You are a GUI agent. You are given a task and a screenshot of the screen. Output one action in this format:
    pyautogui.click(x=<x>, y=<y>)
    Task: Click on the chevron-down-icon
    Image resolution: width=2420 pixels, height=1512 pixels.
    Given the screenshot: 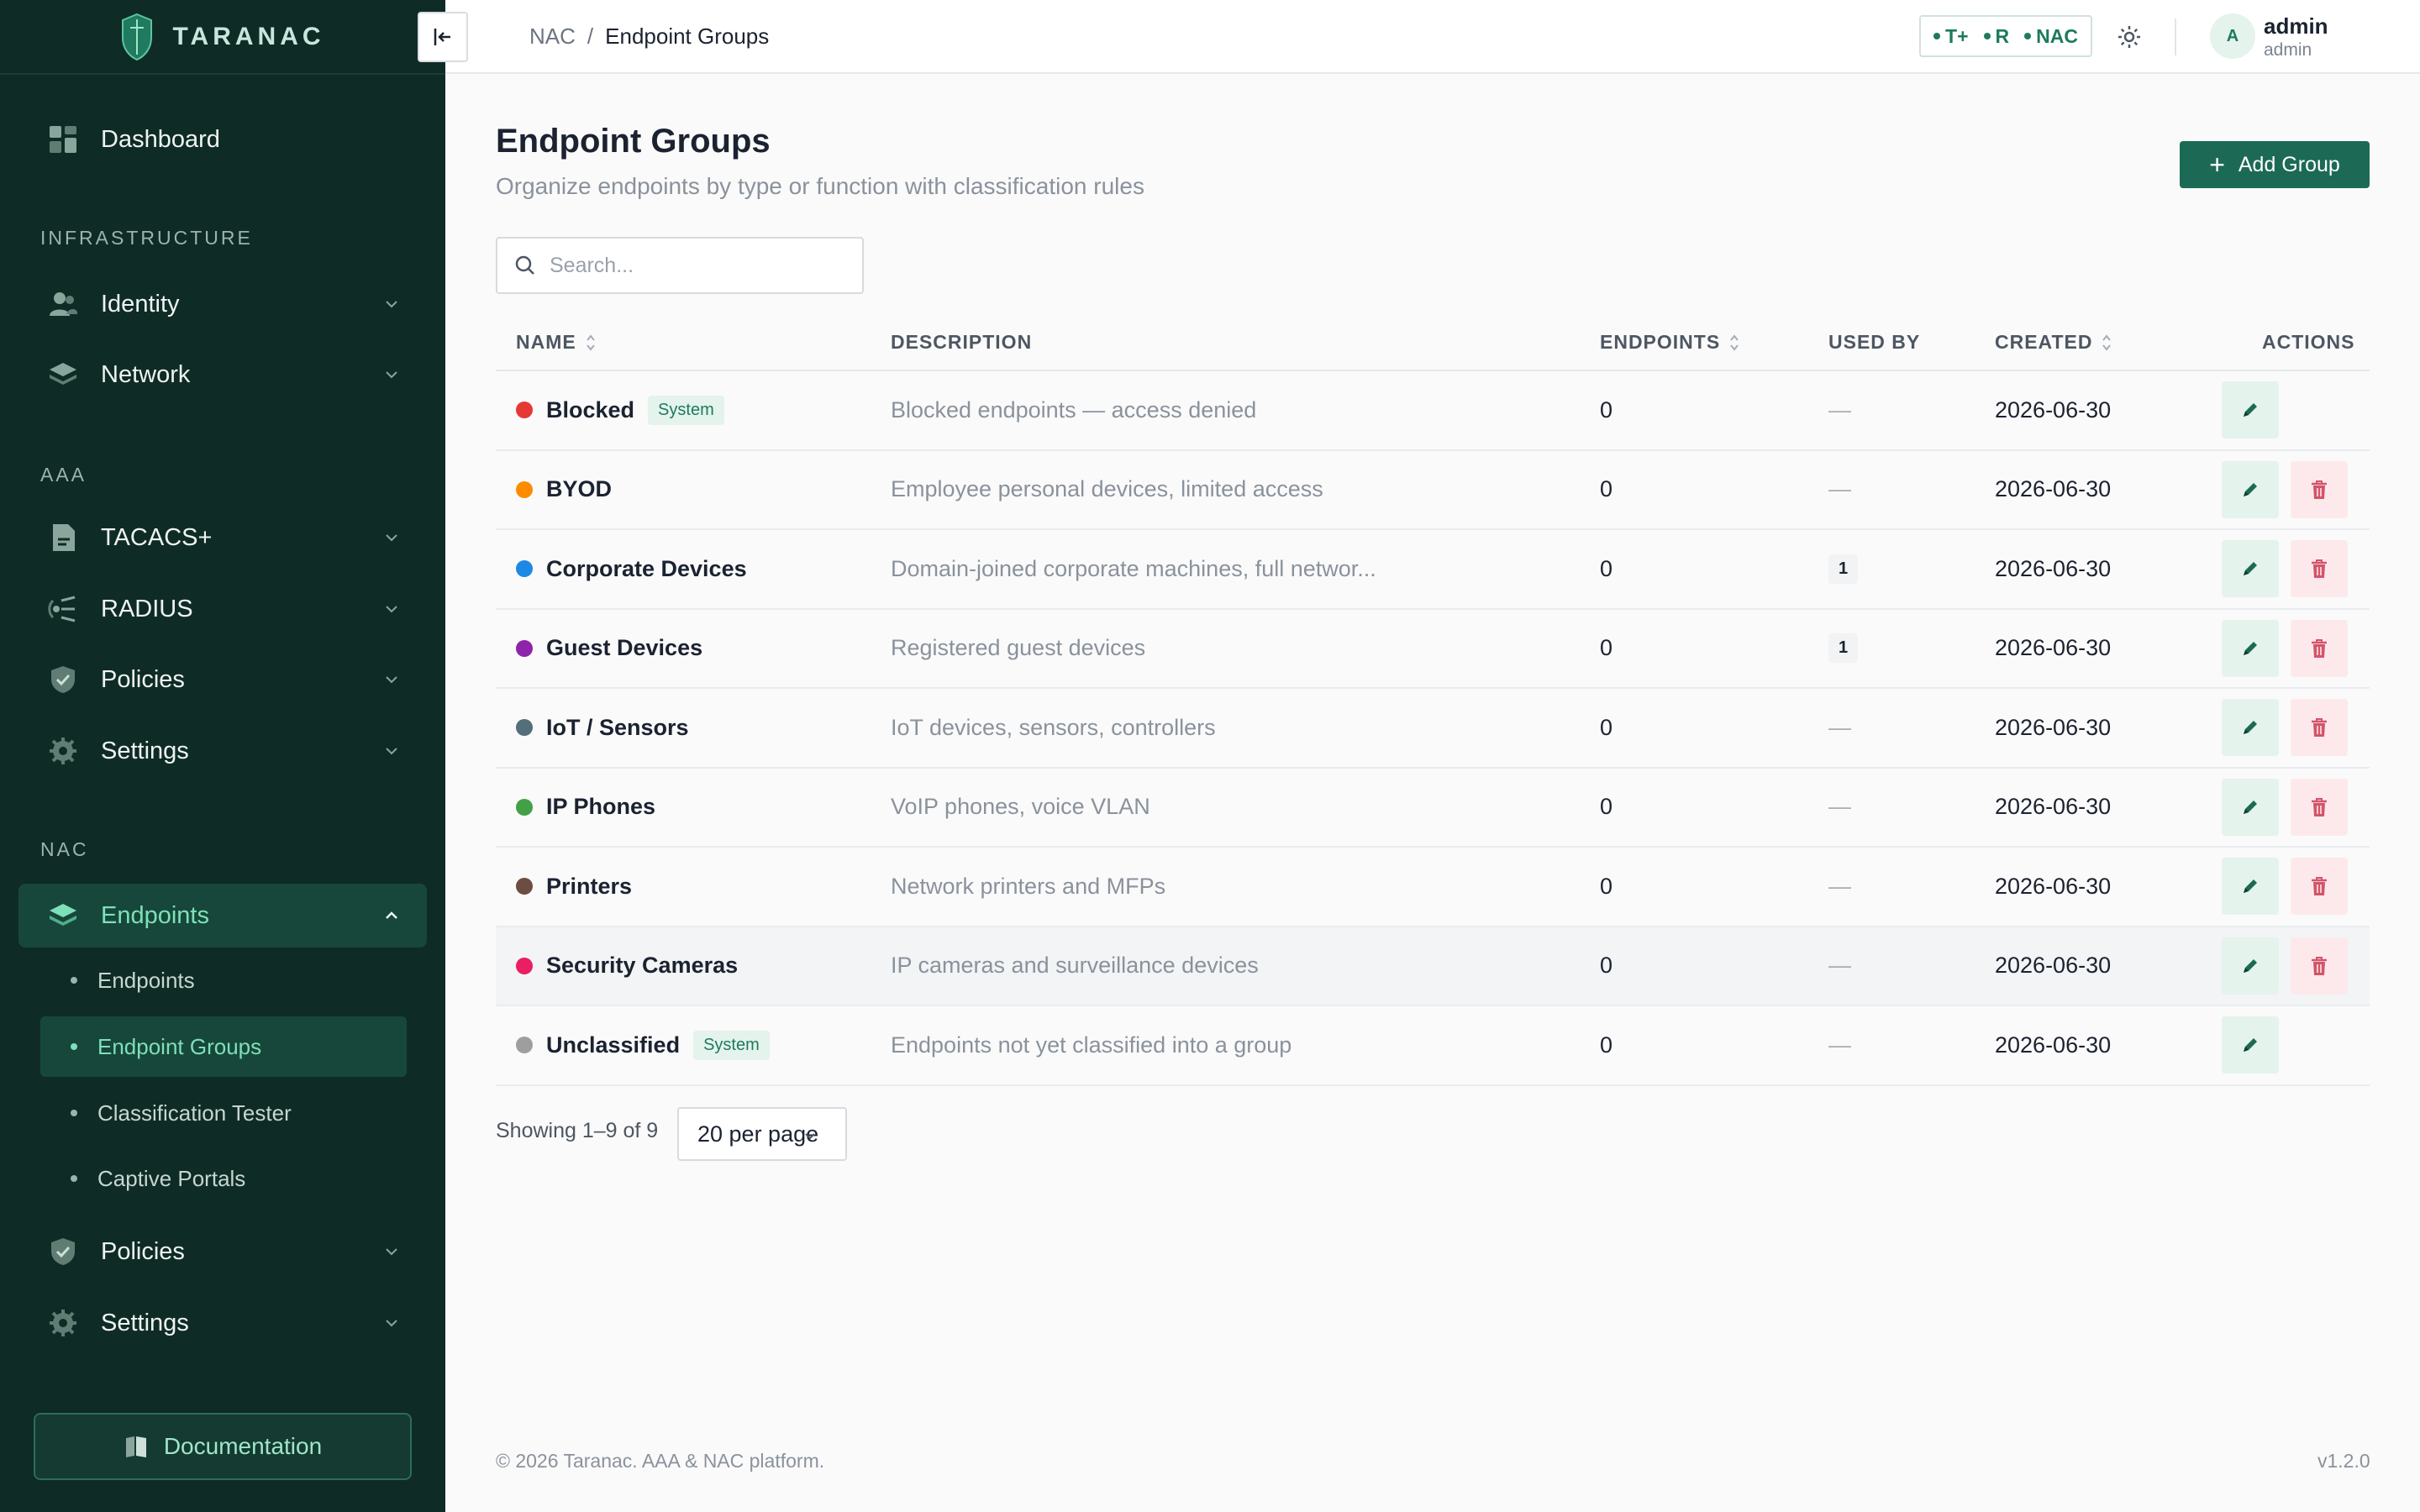 What is the action you would take?
    pyautogui.click(x=391, y=538)
    